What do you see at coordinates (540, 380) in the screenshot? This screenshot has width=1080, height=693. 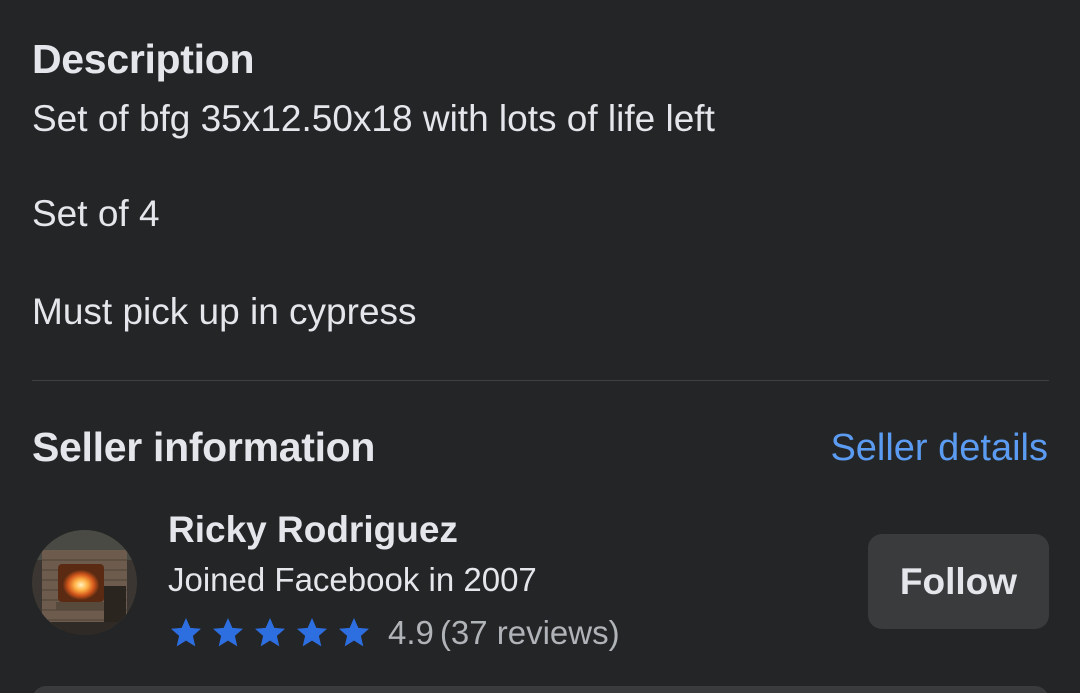 I see `section-divider` at bounding box center [540, 380].